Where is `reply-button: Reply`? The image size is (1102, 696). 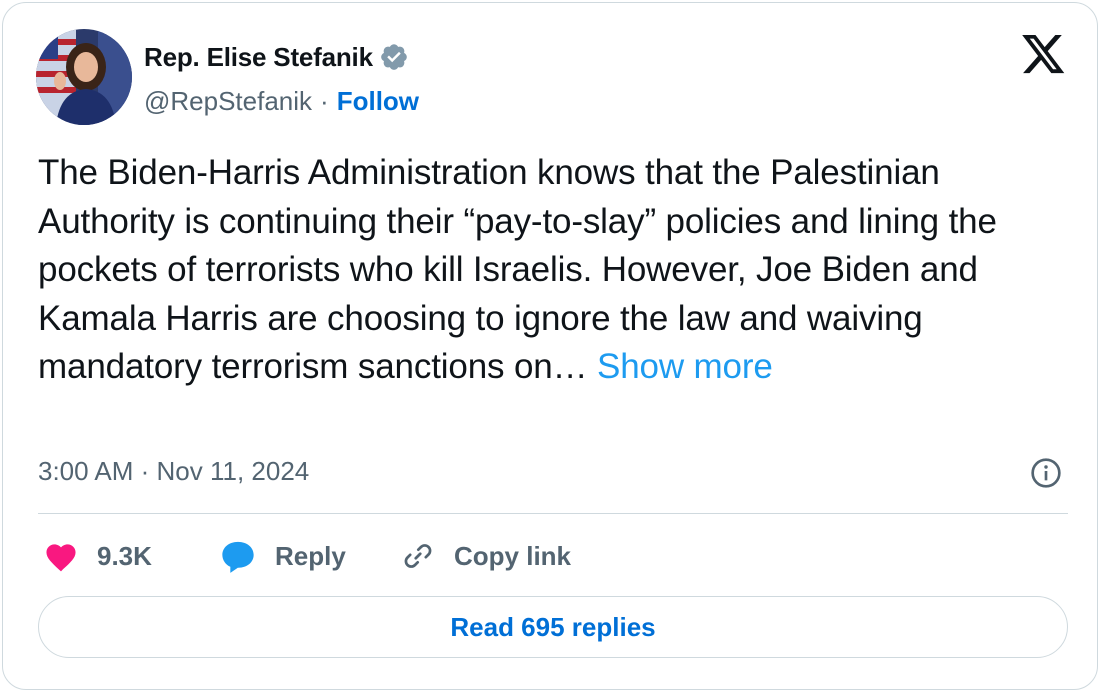
reply-button: Reply is located at coordinates (282, 556).